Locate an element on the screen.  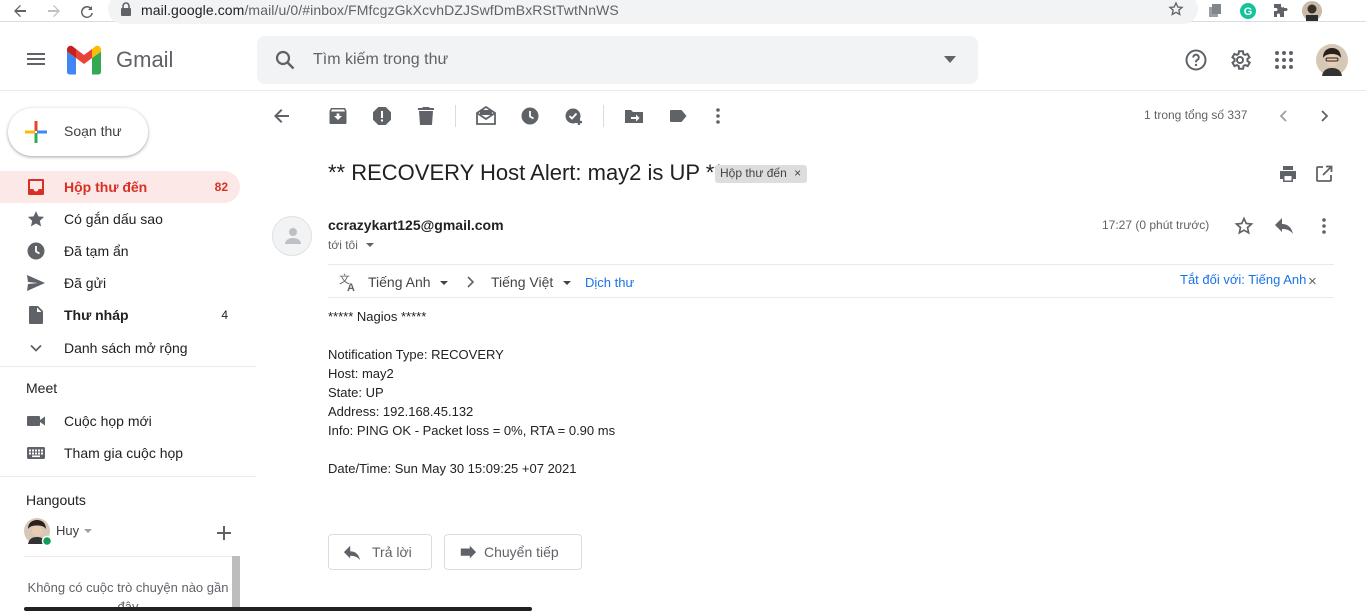
bookmark-star-icon is located at coordinates (1176, 9).